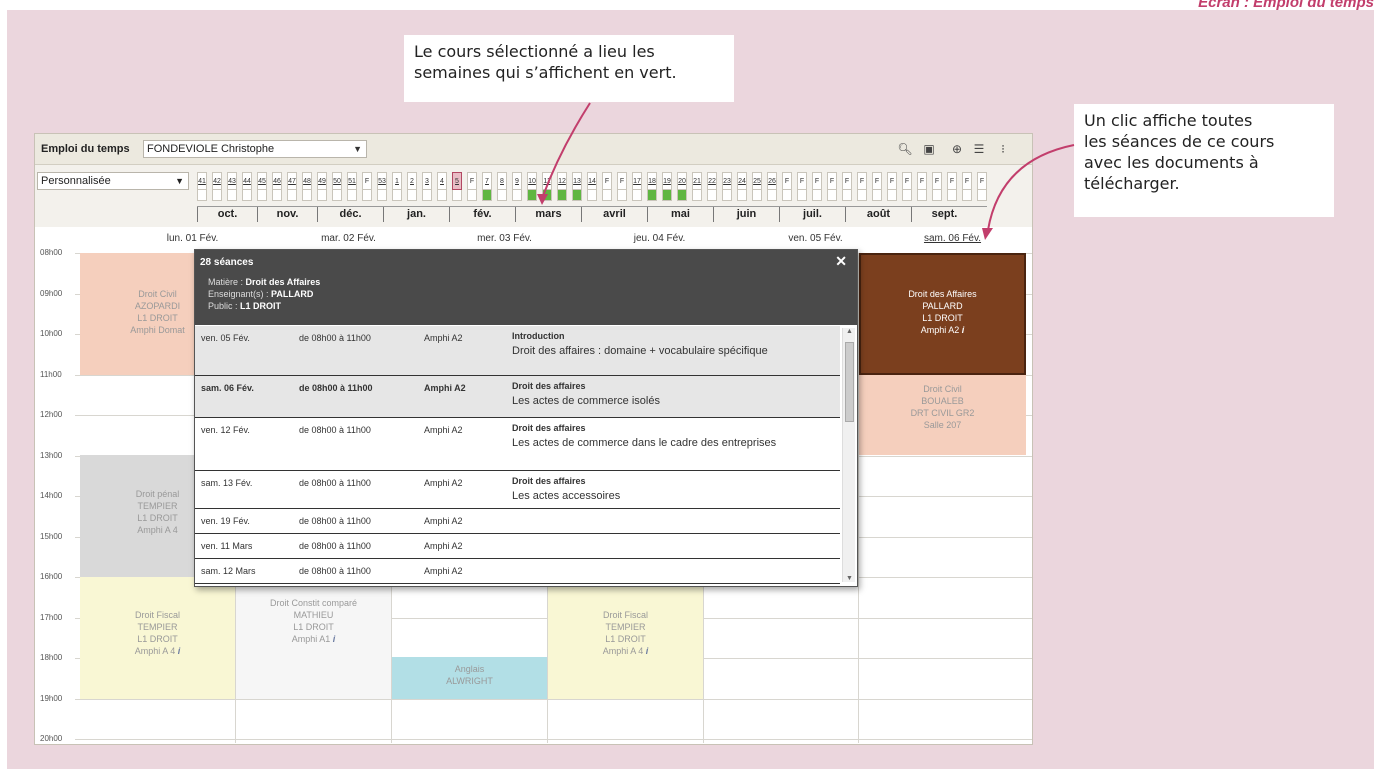  What do you see at coordinates (1031, 187) in the screenshot?
I see `arrow-to-day` at bounding box center [1031, 187].